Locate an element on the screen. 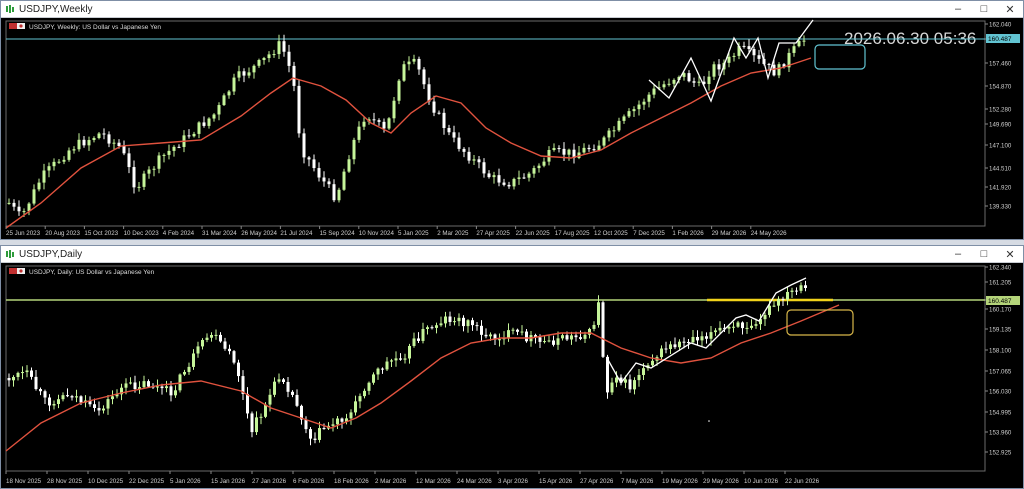 The width and height of the screenshot is (1024, 489). daily-date-tick-label: 27 Jan 2026 is located at coordinates (269, 481).